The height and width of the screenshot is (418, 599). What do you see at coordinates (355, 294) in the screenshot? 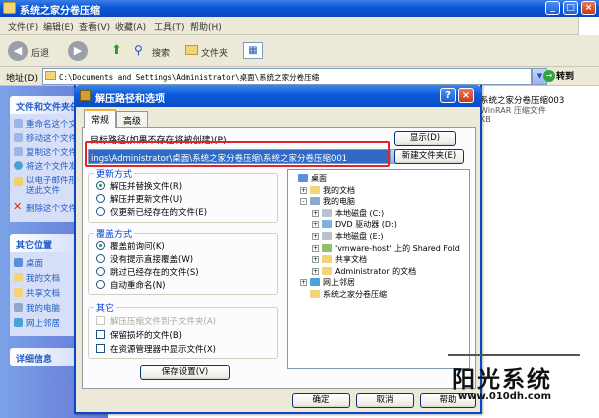
I see `tree-node: 系统之家分卷压缩` at bounding box center [355, 294].